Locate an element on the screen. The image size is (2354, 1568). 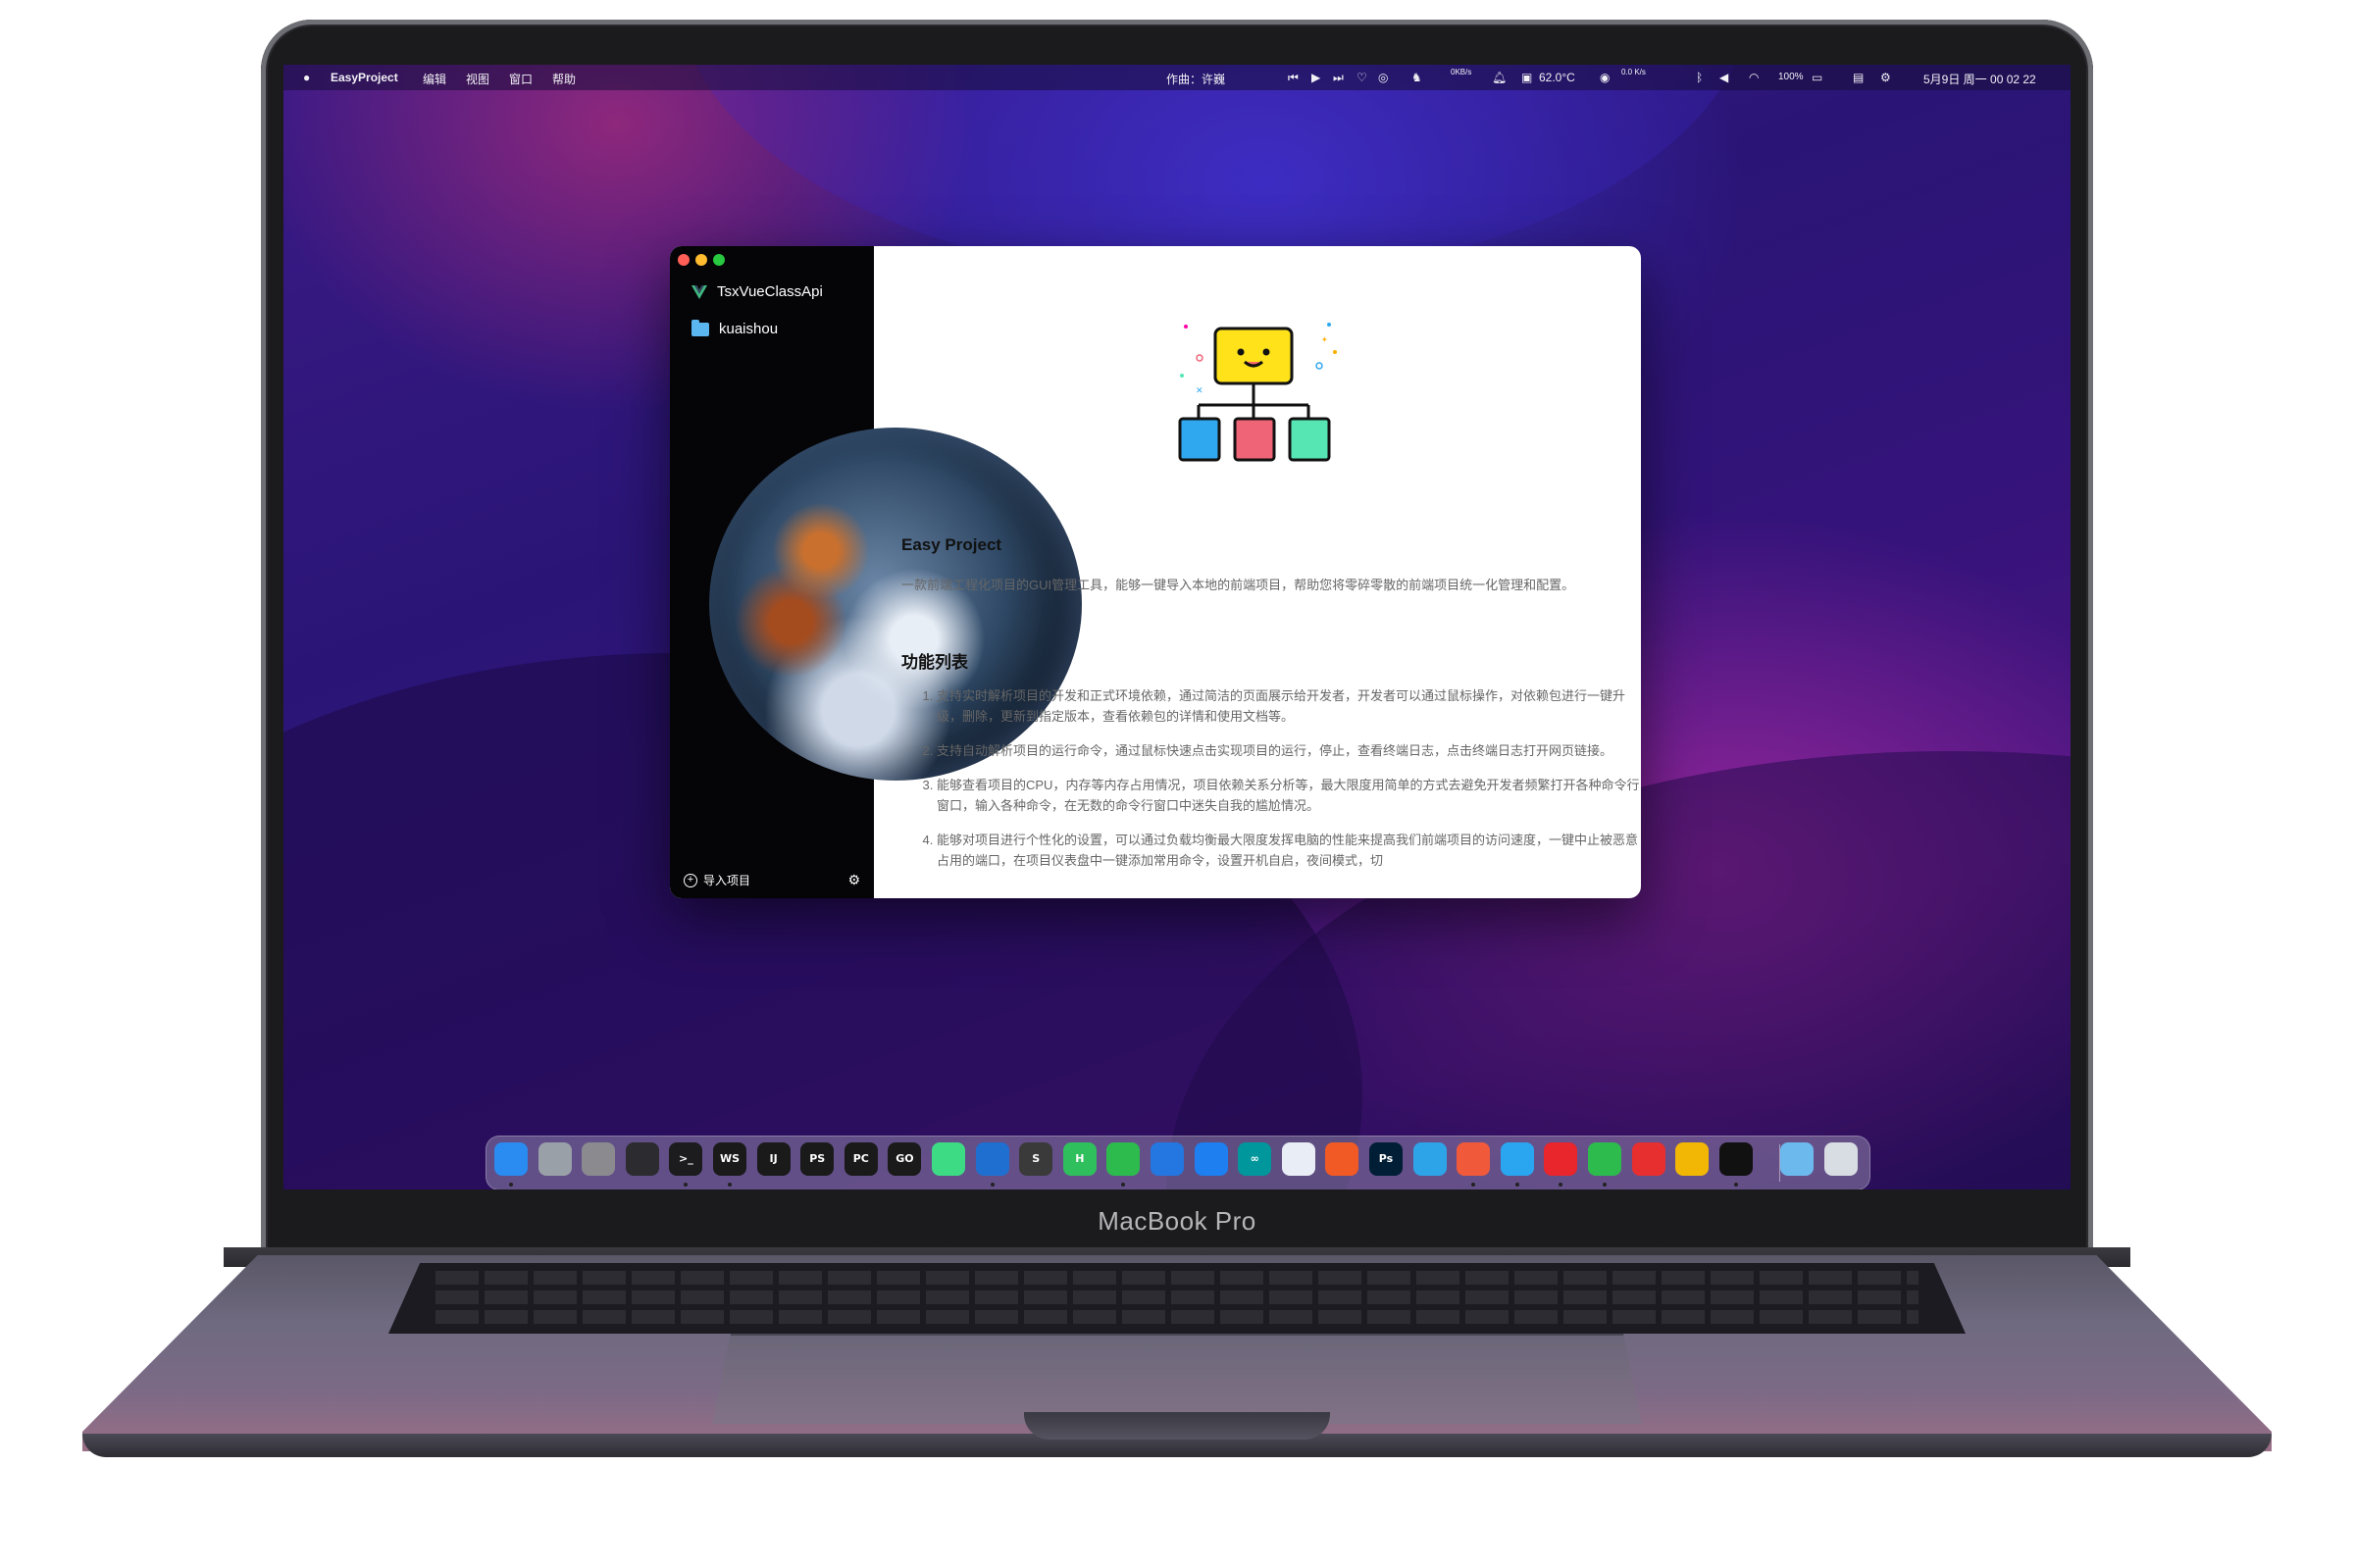
sourcetree-icon is located at coordinates (1298, 1159).